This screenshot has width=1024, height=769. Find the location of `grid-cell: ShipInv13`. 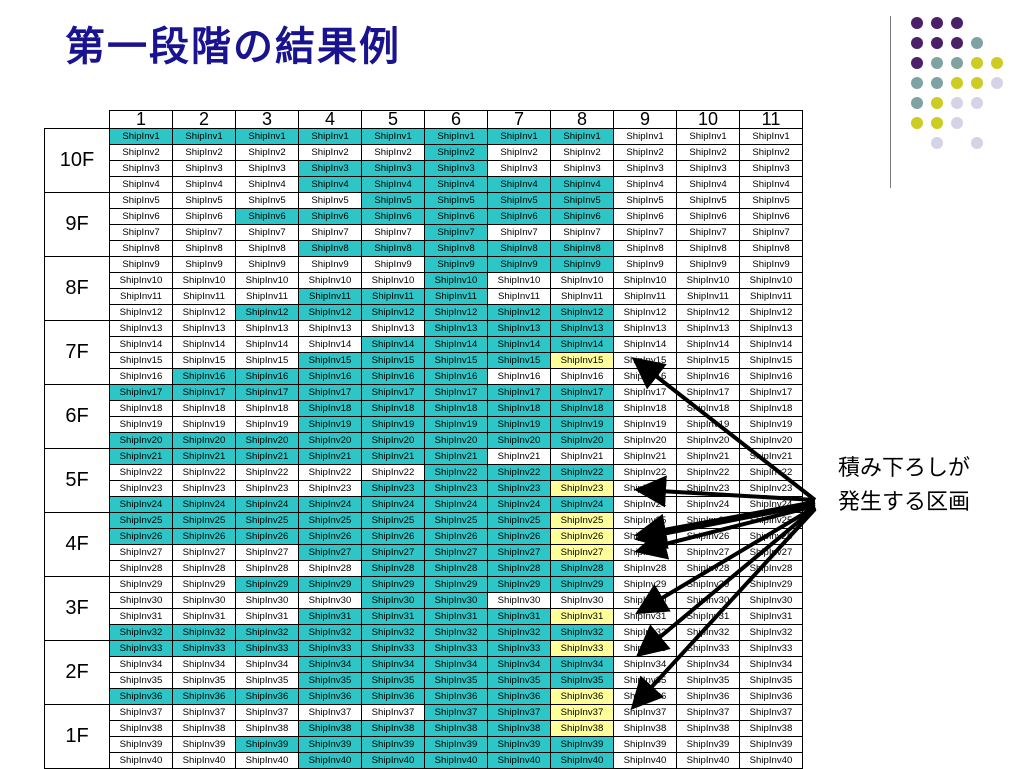

grid-cell: ShipInv13 is located at coordinates (393, 328).